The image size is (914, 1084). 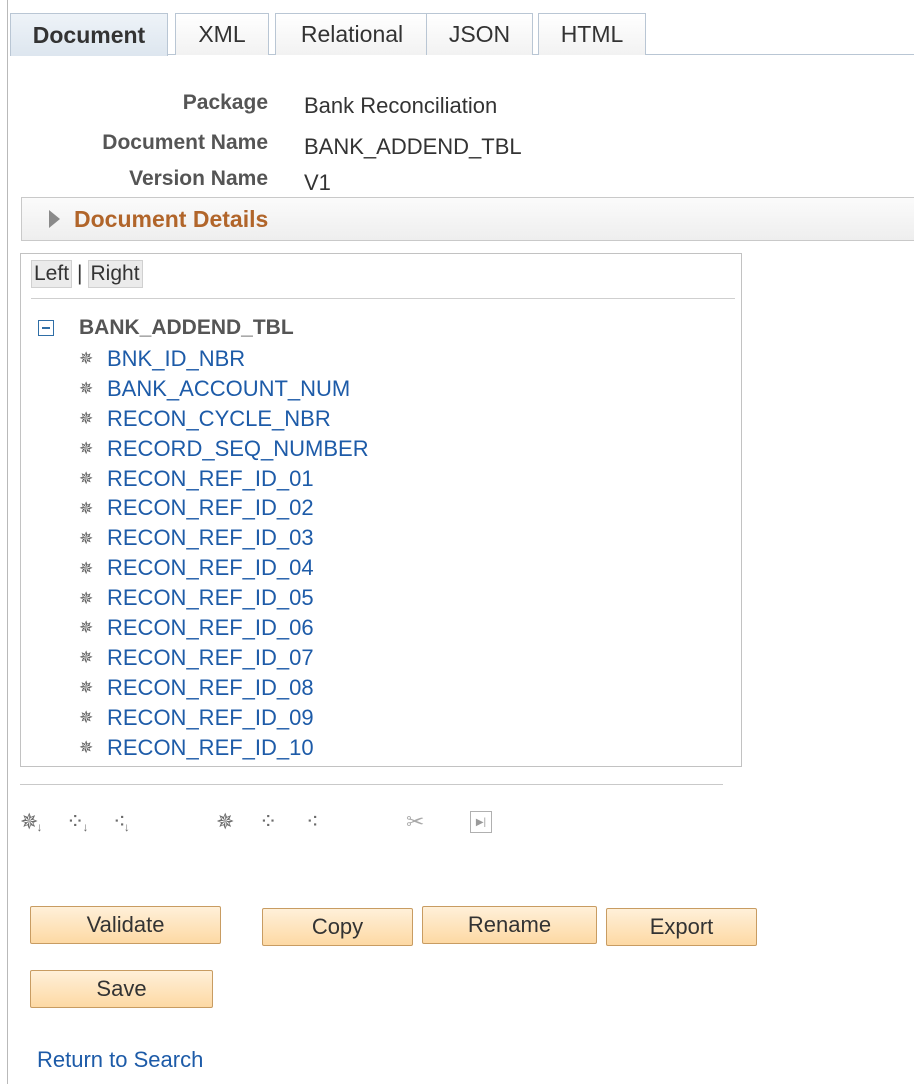 I want to click on tab-bar: Document XML Relational JSON HTML, so click(x=462, y=34).